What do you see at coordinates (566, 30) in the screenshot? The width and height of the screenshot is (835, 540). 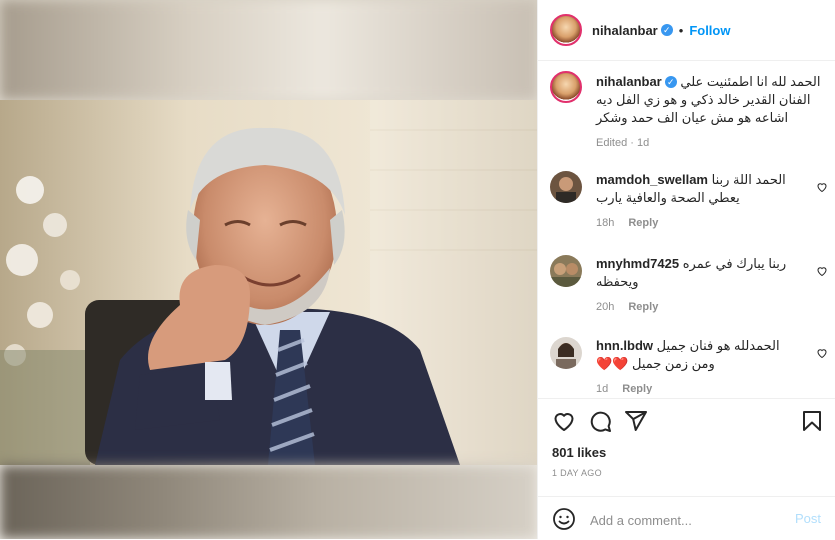 I see `author-avatar` at bounding box center [566, 30].